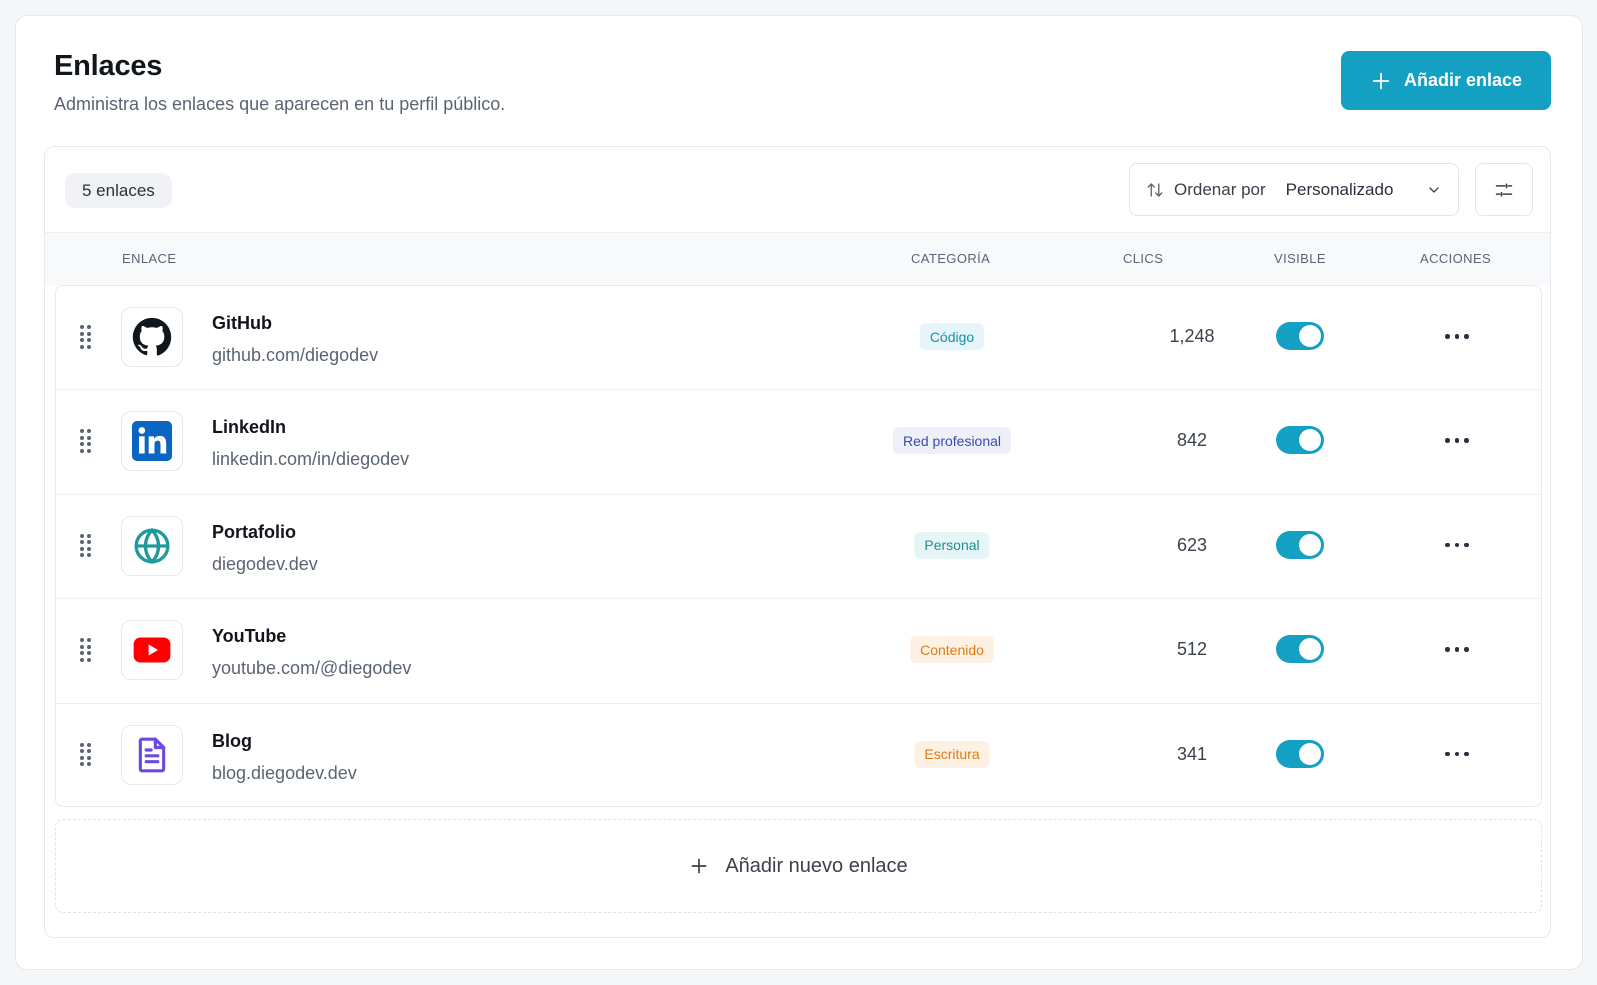 The height and width of the screenshot is (985, 1597). I want to click on page-title: Enlaces, so click(108, 66).